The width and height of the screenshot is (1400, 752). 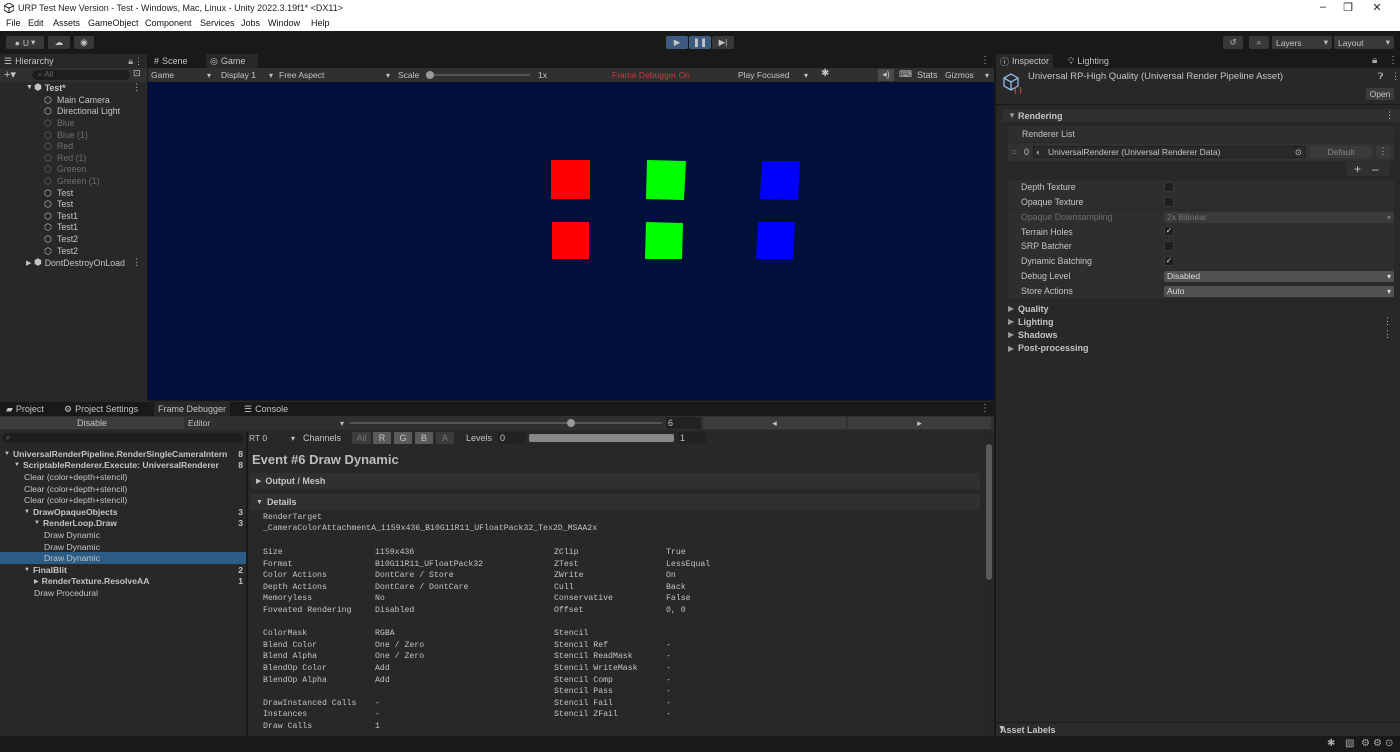 What do you see at coordinates (1088, 61) in the screenshot?
I see `tab-lighting: 💡︎ Lighting` at bounding box center [1088, 61].